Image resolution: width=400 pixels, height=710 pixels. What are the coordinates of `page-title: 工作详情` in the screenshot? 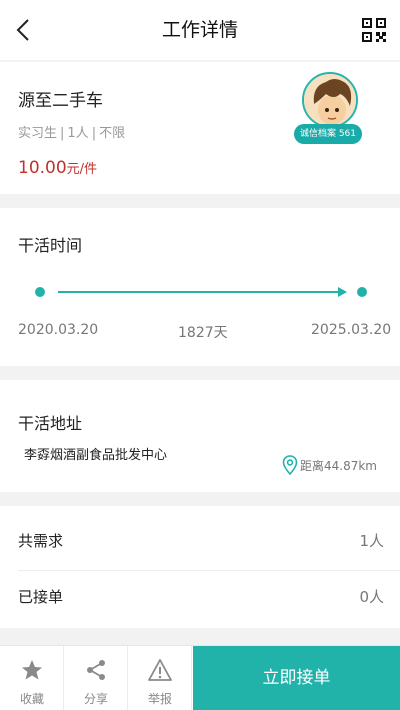 It's located at (199, 30).